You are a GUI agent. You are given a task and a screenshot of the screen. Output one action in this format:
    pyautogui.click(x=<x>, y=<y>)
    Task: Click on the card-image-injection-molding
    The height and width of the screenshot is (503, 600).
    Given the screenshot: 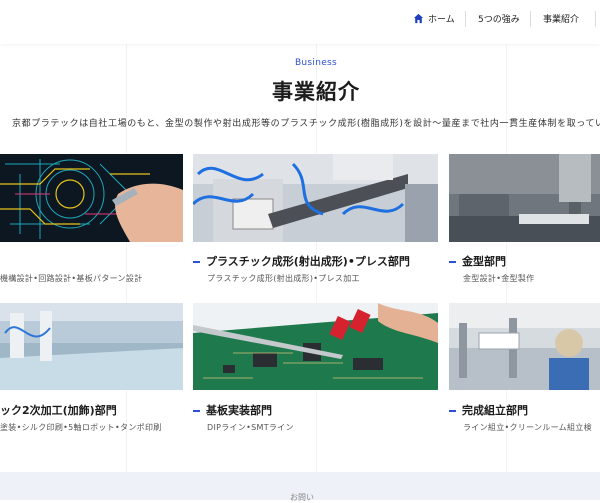 What is the action you would take?
    pyautogui.click(x=315, y=198)
    